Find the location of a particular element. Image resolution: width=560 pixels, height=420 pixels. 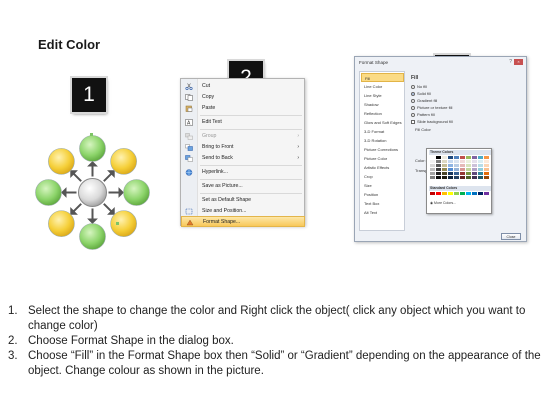

close-button: Close is located at coordinates (511, 236).